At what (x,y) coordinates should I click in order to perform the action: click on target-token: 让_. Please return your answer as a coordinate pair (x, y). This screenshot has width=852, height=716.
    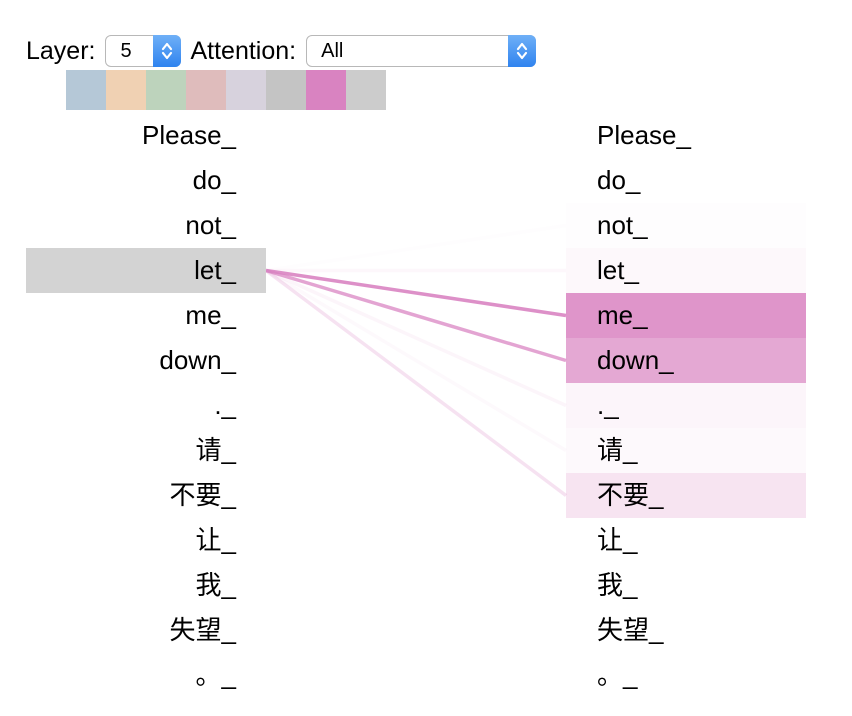
    Looking at the image, I should click on (686, 540).